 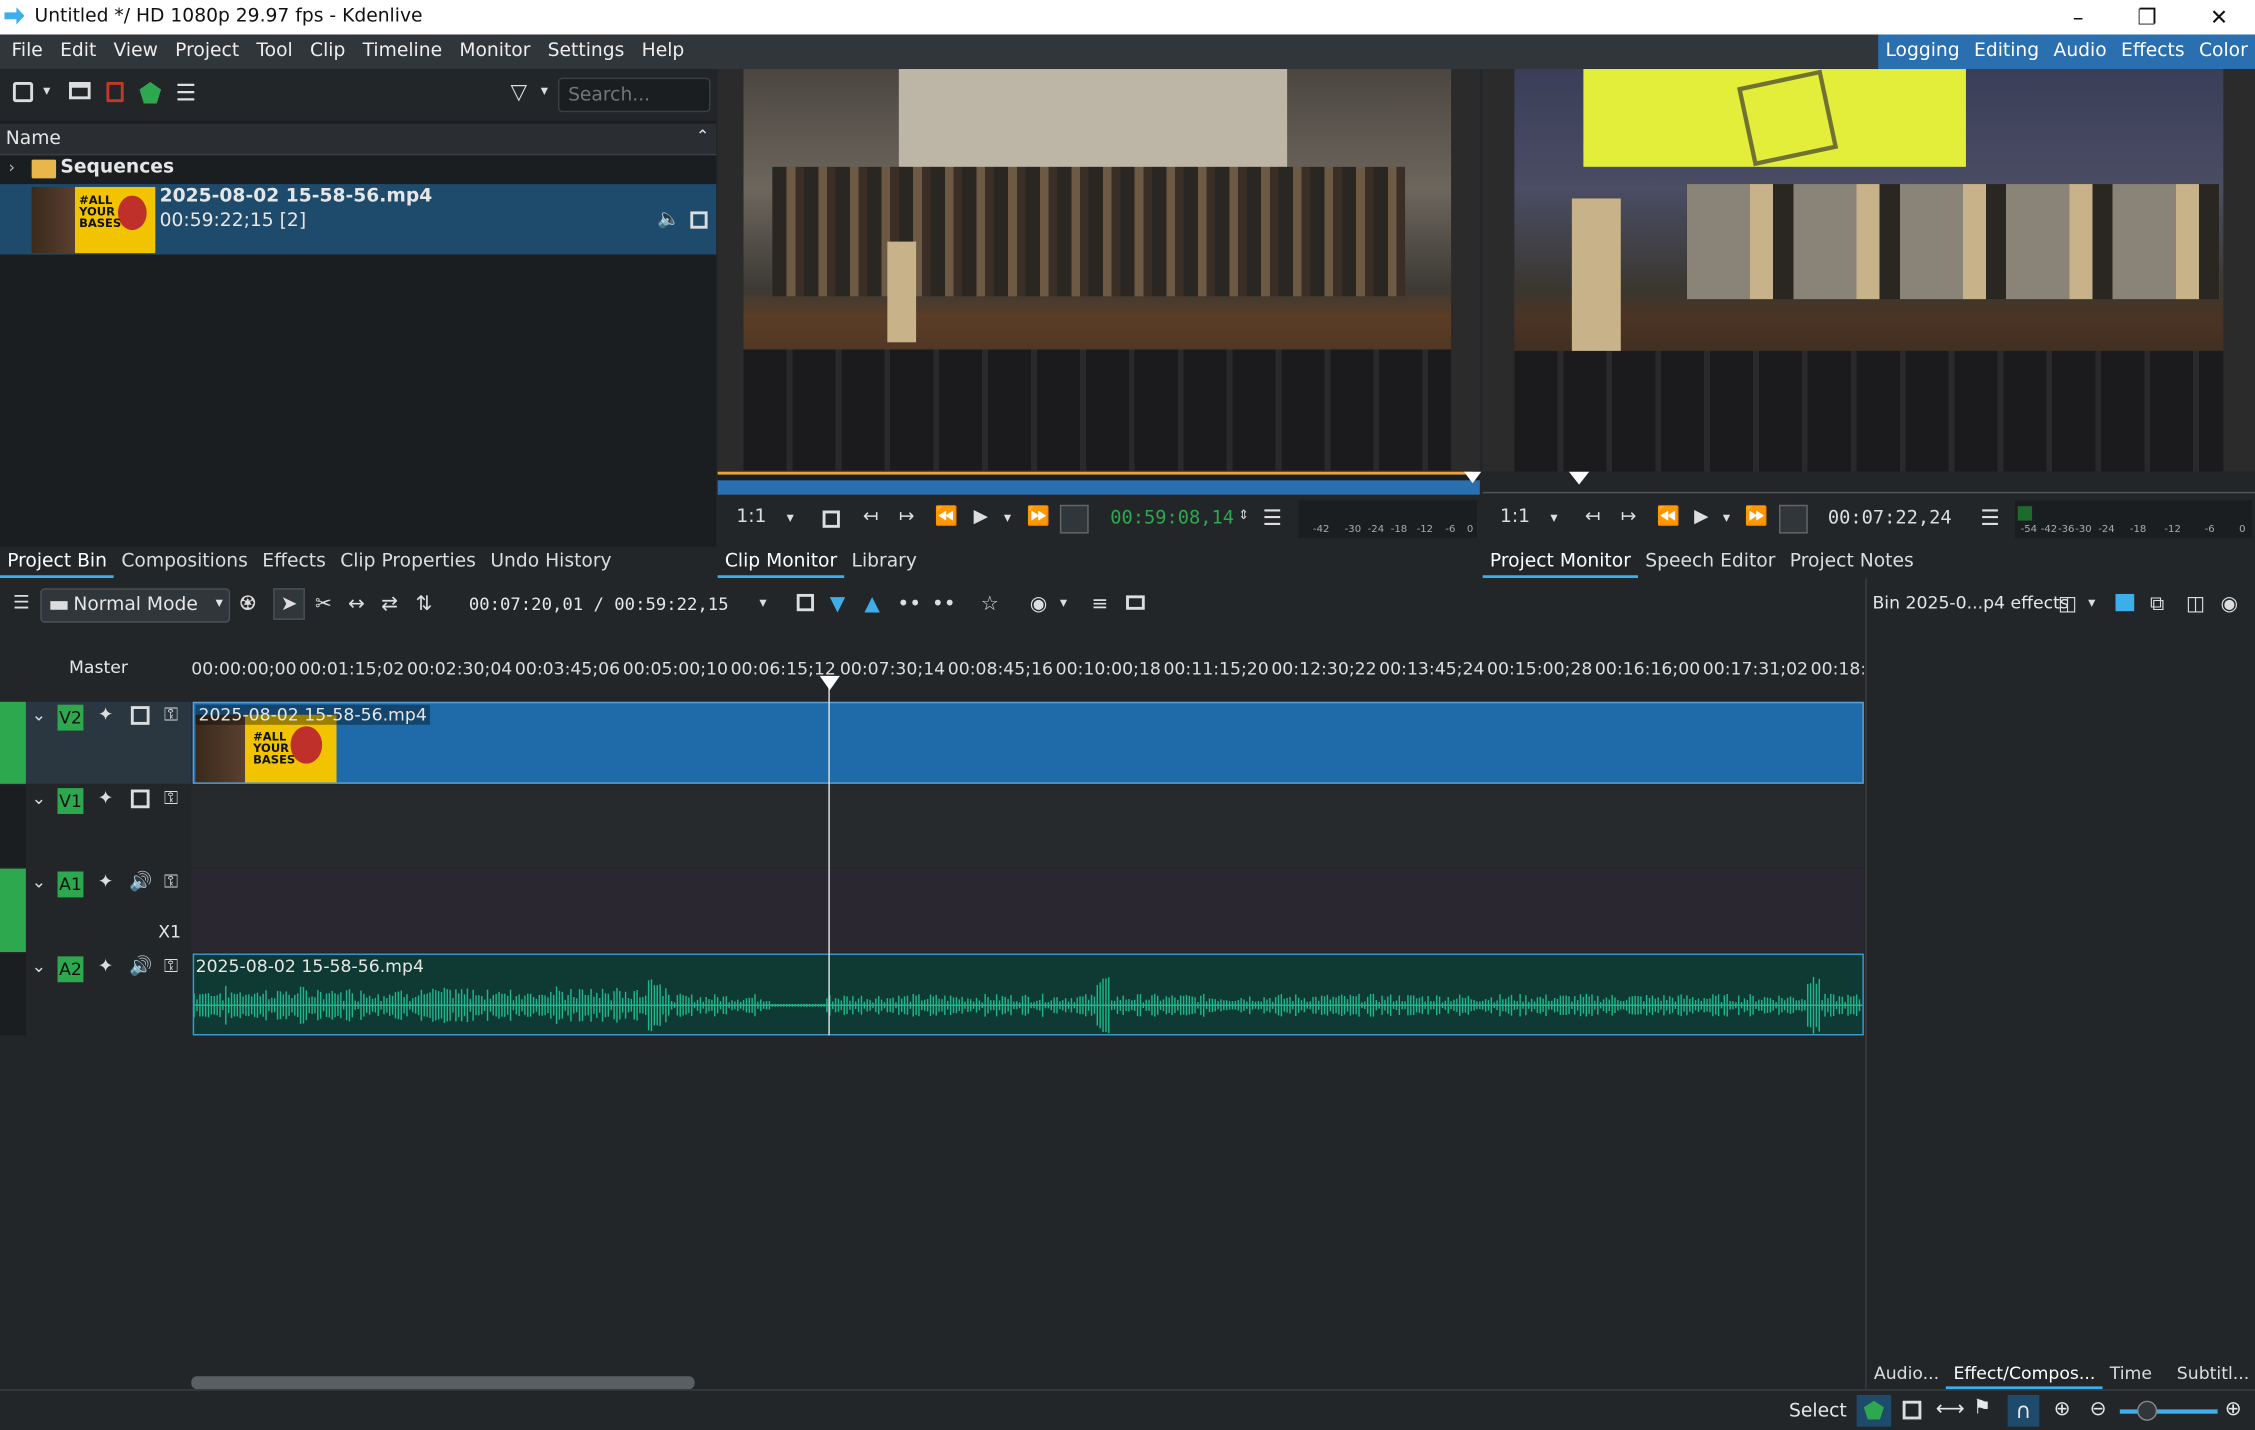 I want to click on layout-logging: Logging, so click(x=1922, y=52).